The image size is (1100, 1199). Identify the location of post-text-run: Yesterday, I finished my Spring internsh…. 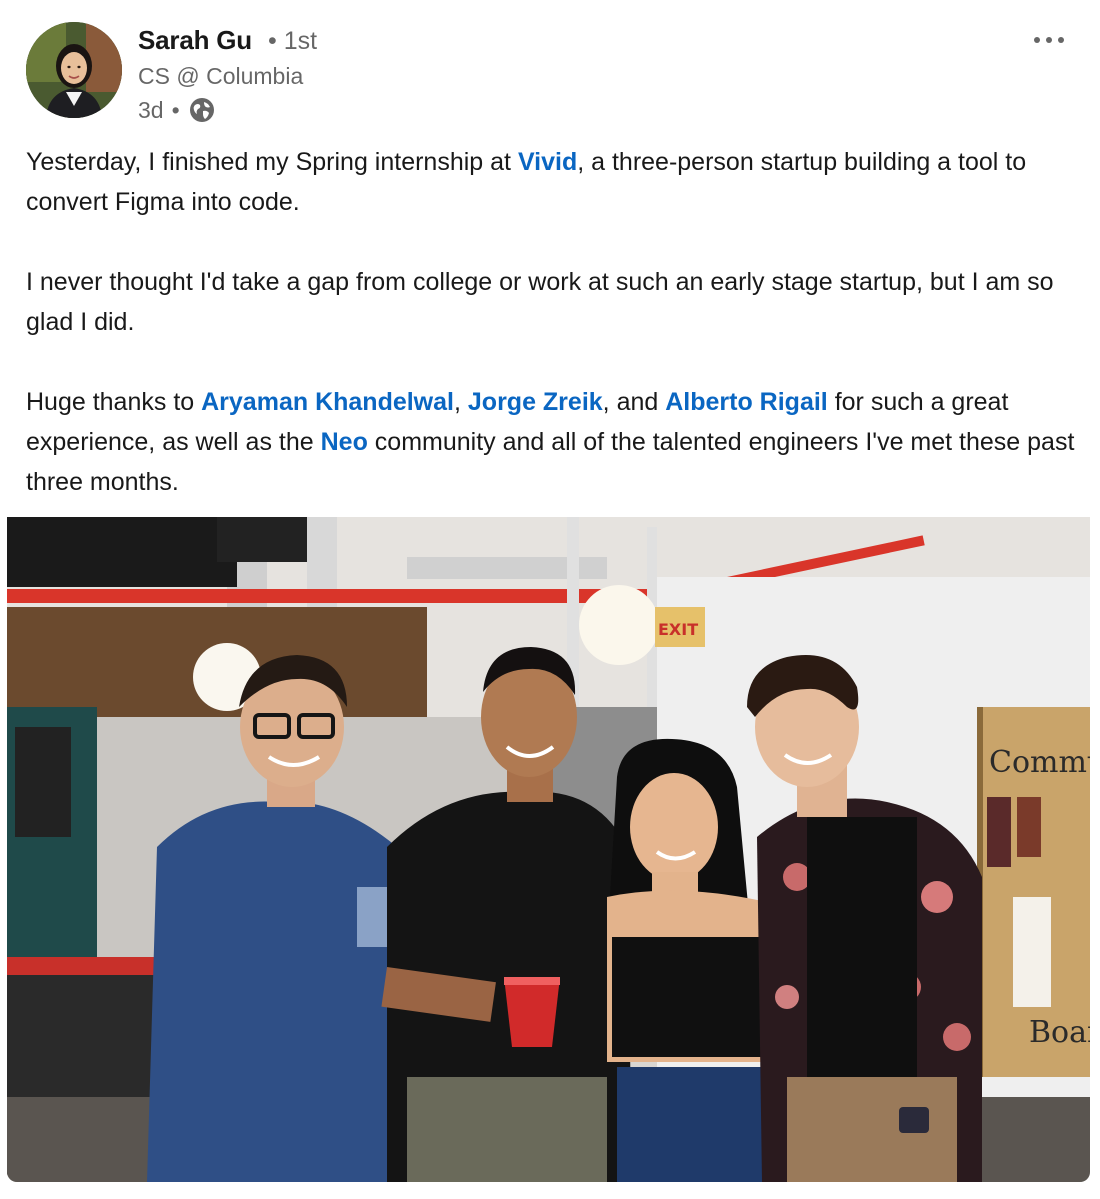
(272, 162).